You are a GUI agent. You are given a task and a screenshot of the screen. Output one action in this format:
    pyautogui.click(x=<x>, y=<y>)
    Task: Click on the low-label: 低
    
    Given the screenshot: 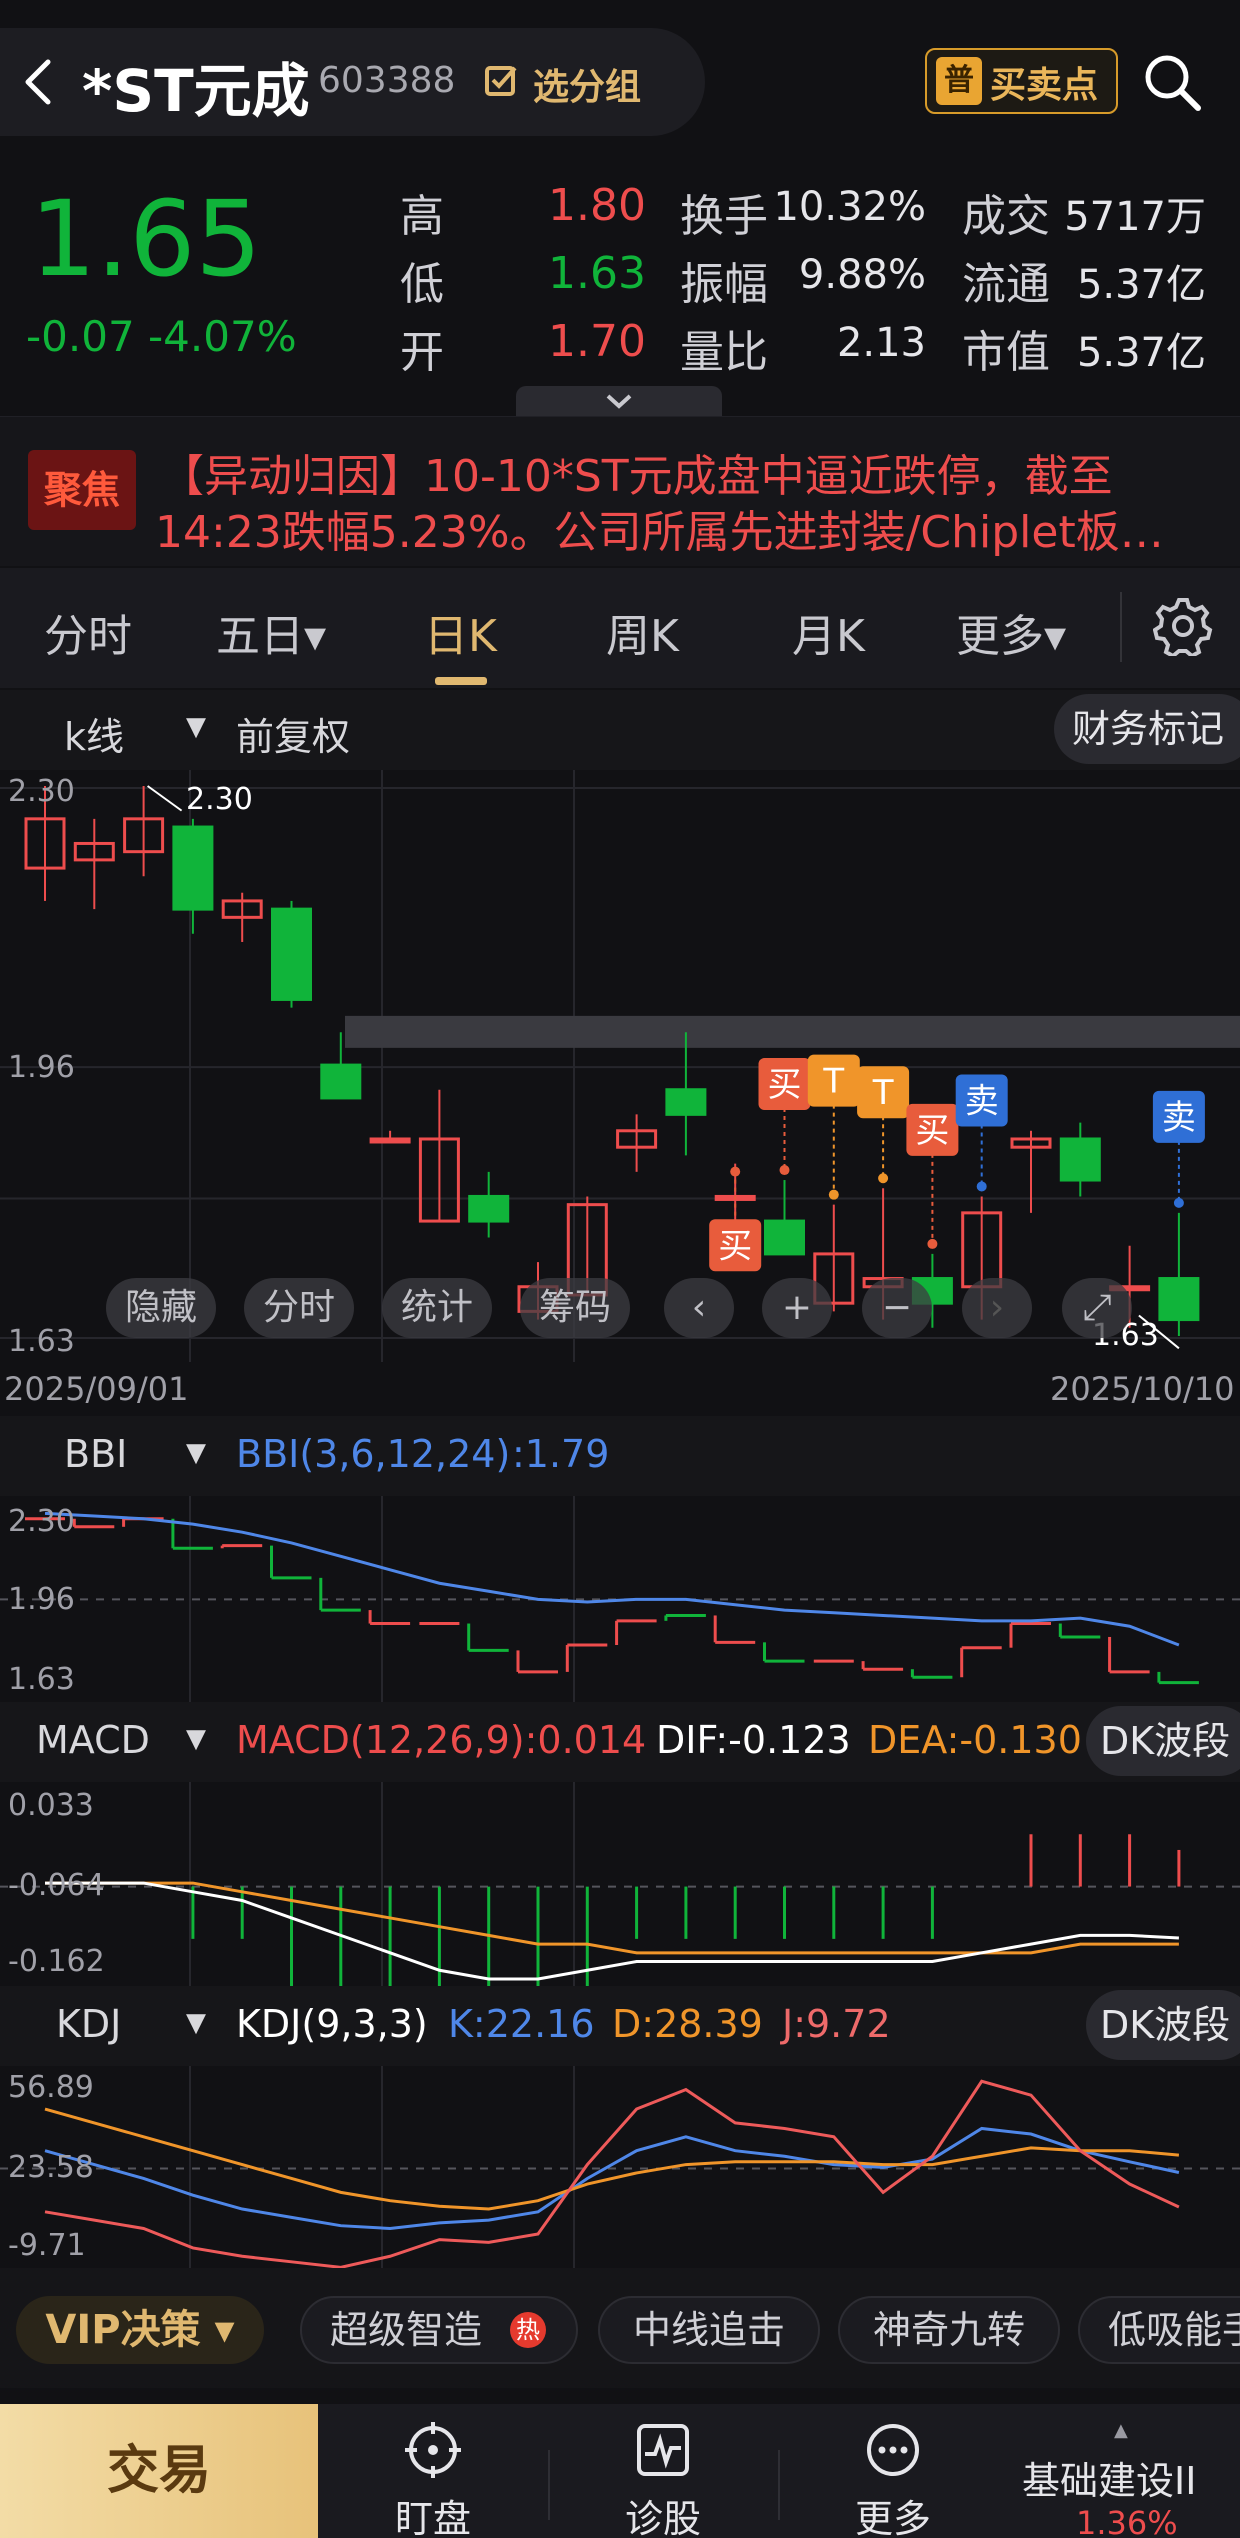 What is the action you would take?
    pyautogui.click(x=422, y=284)
    